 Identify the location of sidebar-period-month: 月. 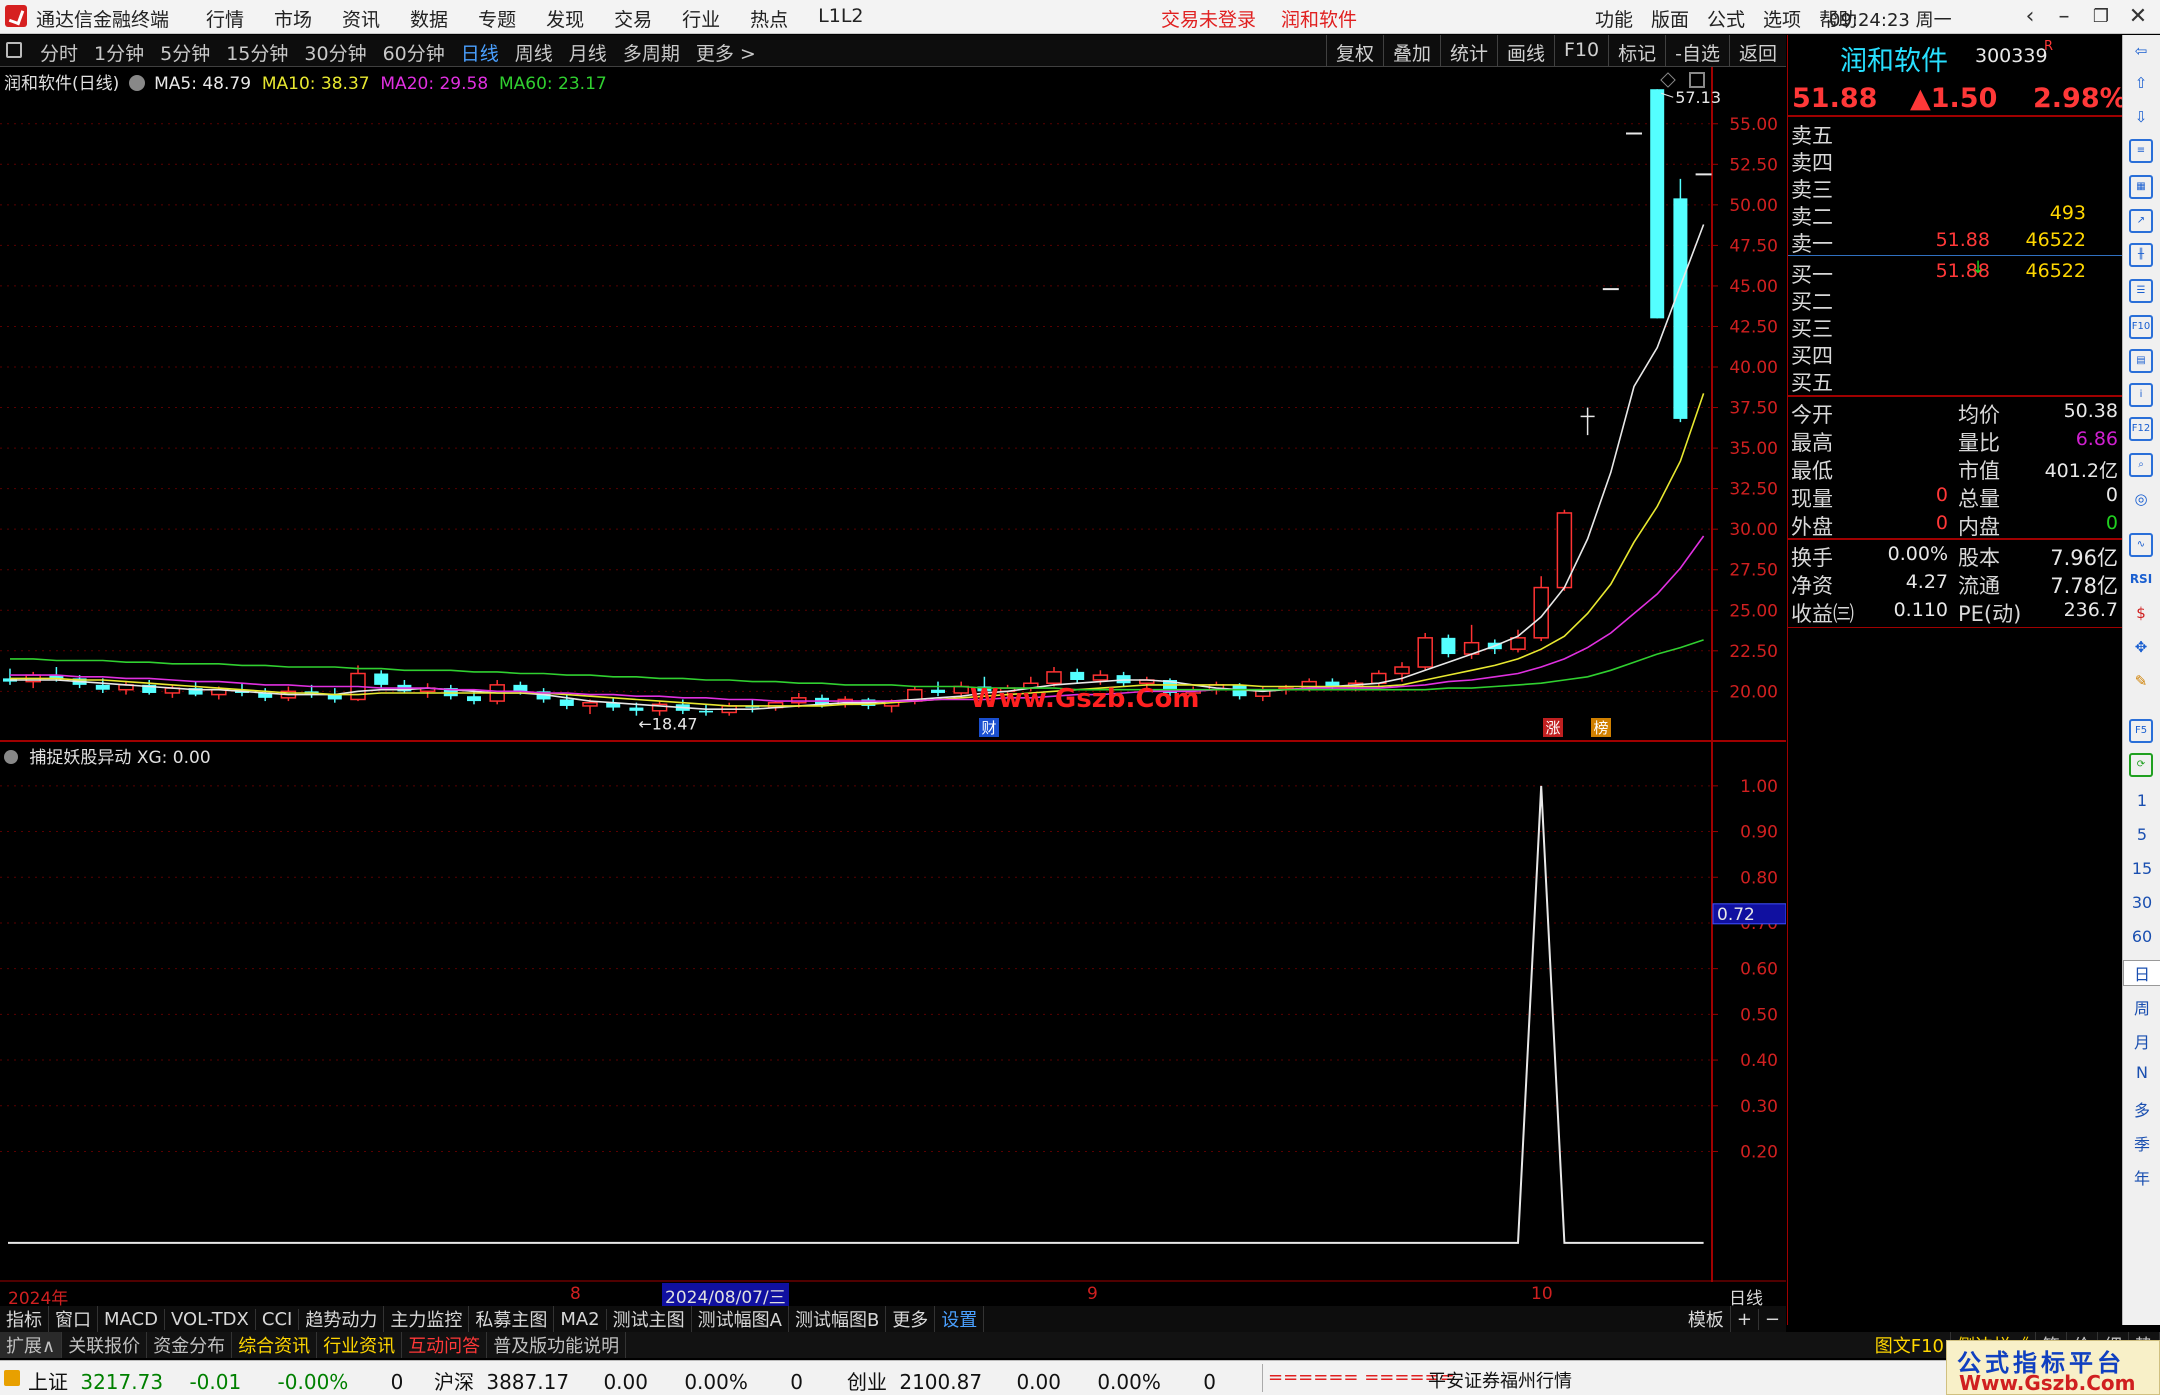
(2141, 1041).